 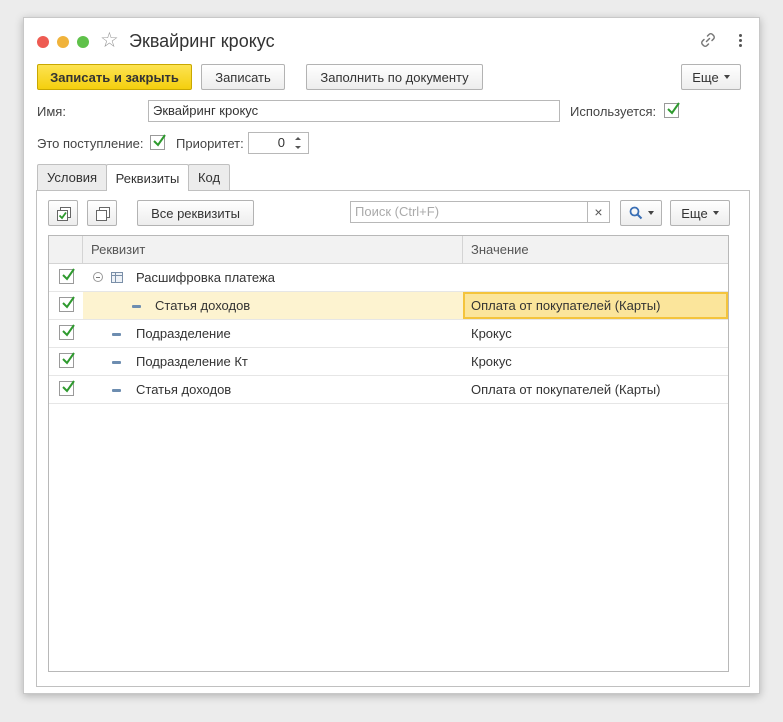 What do you see at coordinates (209, 177) in the screenshot?
I see `tab-code: Код` at bounding box center [209, 177].